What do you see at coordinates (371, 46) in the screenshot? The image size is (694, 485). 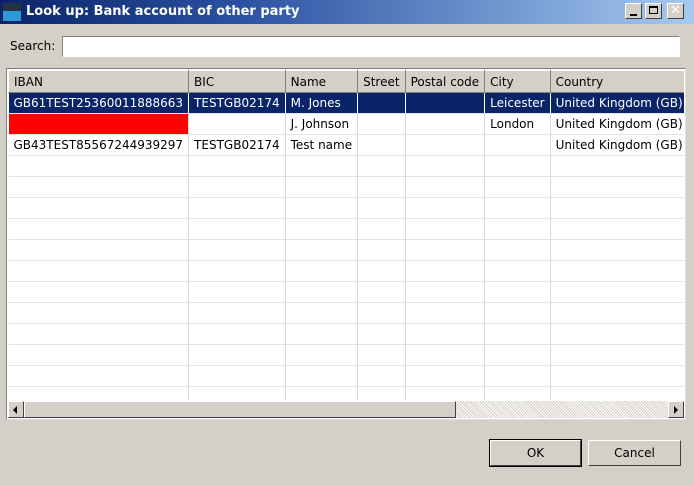 I see `search-input` at bounding box center [371, 46].